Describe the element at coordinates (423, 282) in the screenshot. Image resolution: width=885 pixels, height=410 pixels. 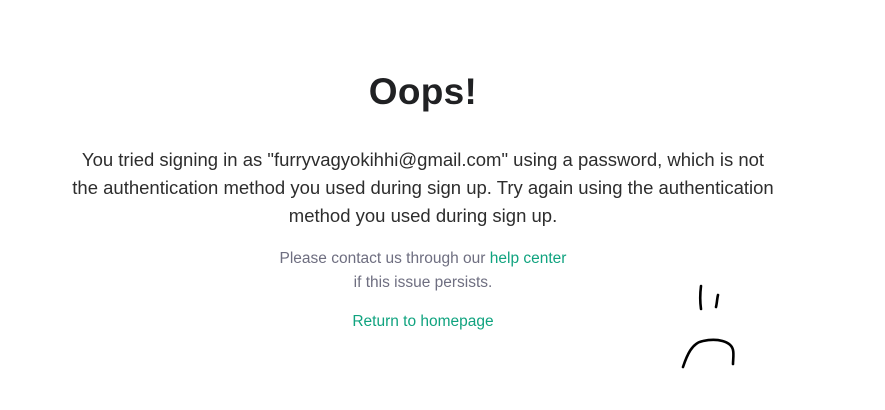
I see `contact-suffix: if this issue persists.` at that location.